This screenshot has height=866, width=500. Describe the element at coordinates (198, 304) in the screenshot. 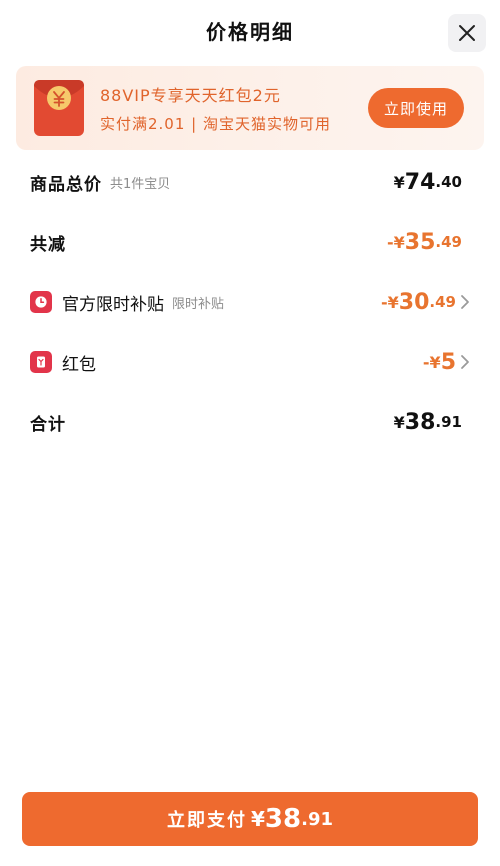

I see `subsidy-tag: 限时补贴` at that location.